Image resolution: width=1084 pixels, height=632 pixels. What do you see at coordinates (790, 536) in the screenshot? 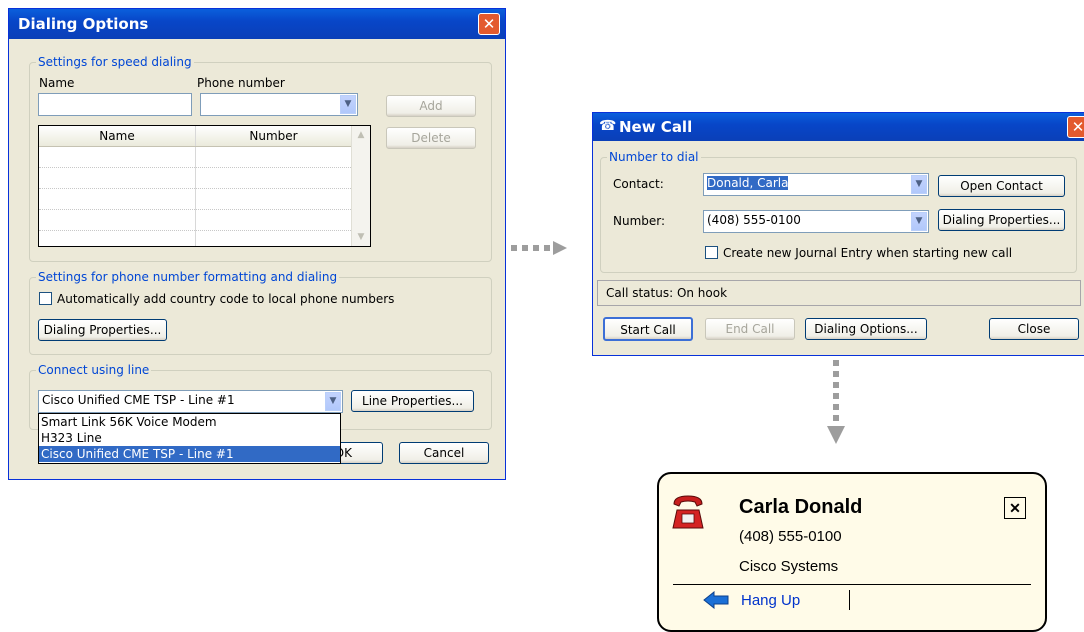
I see `caller-number: (408) 555-0100` at bounding box center [790, 536].